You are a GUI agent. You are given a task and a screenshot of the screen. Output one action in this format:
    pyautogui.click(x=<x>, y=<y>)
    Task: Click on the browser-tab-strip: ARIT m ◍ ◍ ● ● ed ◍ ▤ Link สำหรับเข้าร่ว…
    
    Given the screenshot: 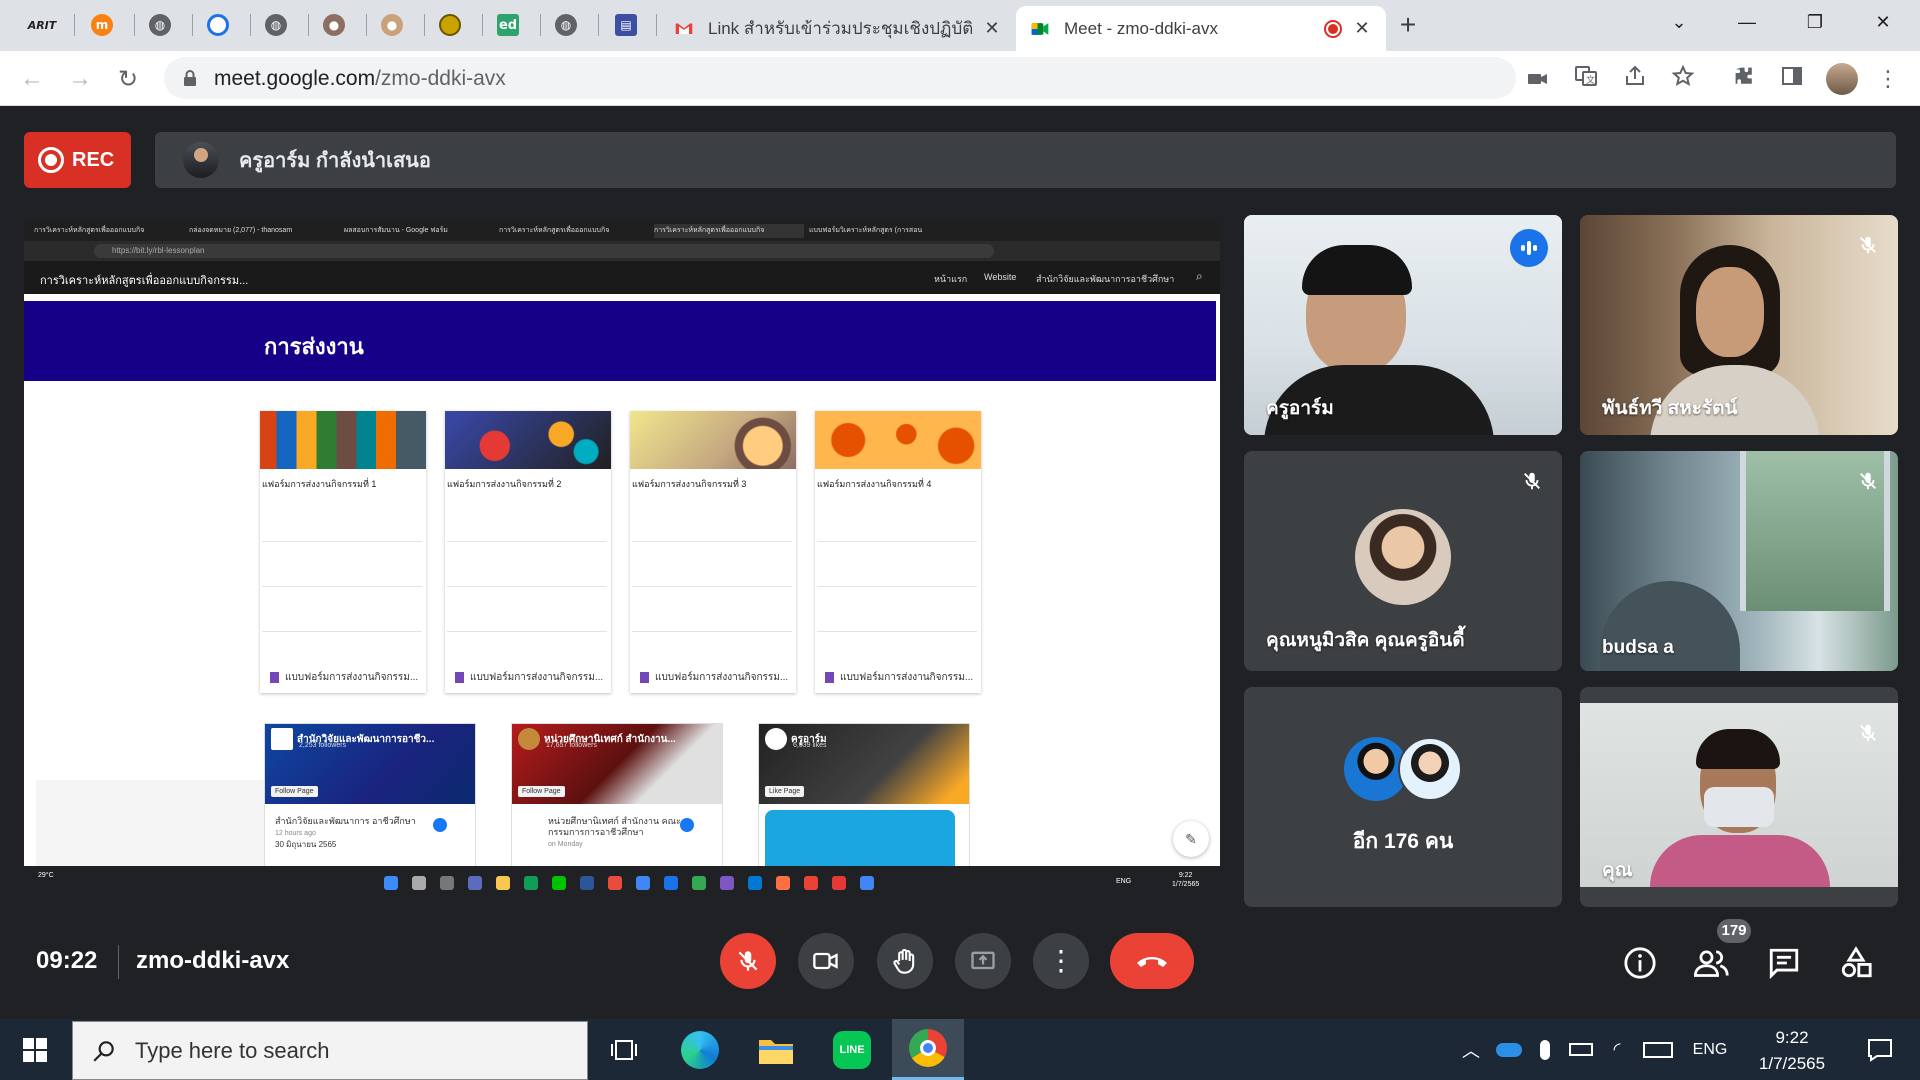 What is the action you would take?
    pyautogui.click(x=960, y=25)
    